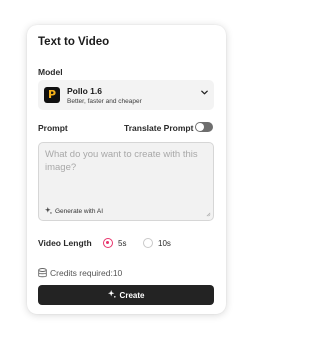 This screenshot has width=320, height=348. I want to click on model-description: Better, faster and cheaper, so click(104, 101).